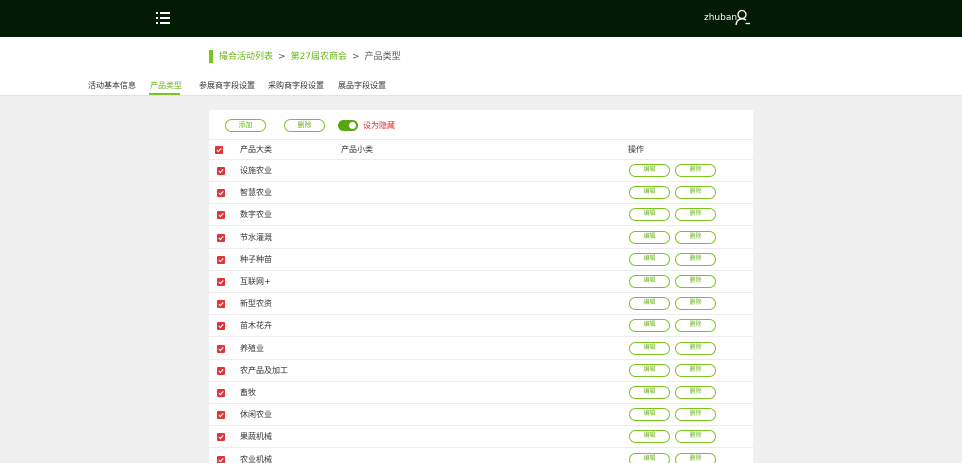 The image size is (962, 463). I want to click on tab-basic-info: 活动基本信息, so click(112, 86).